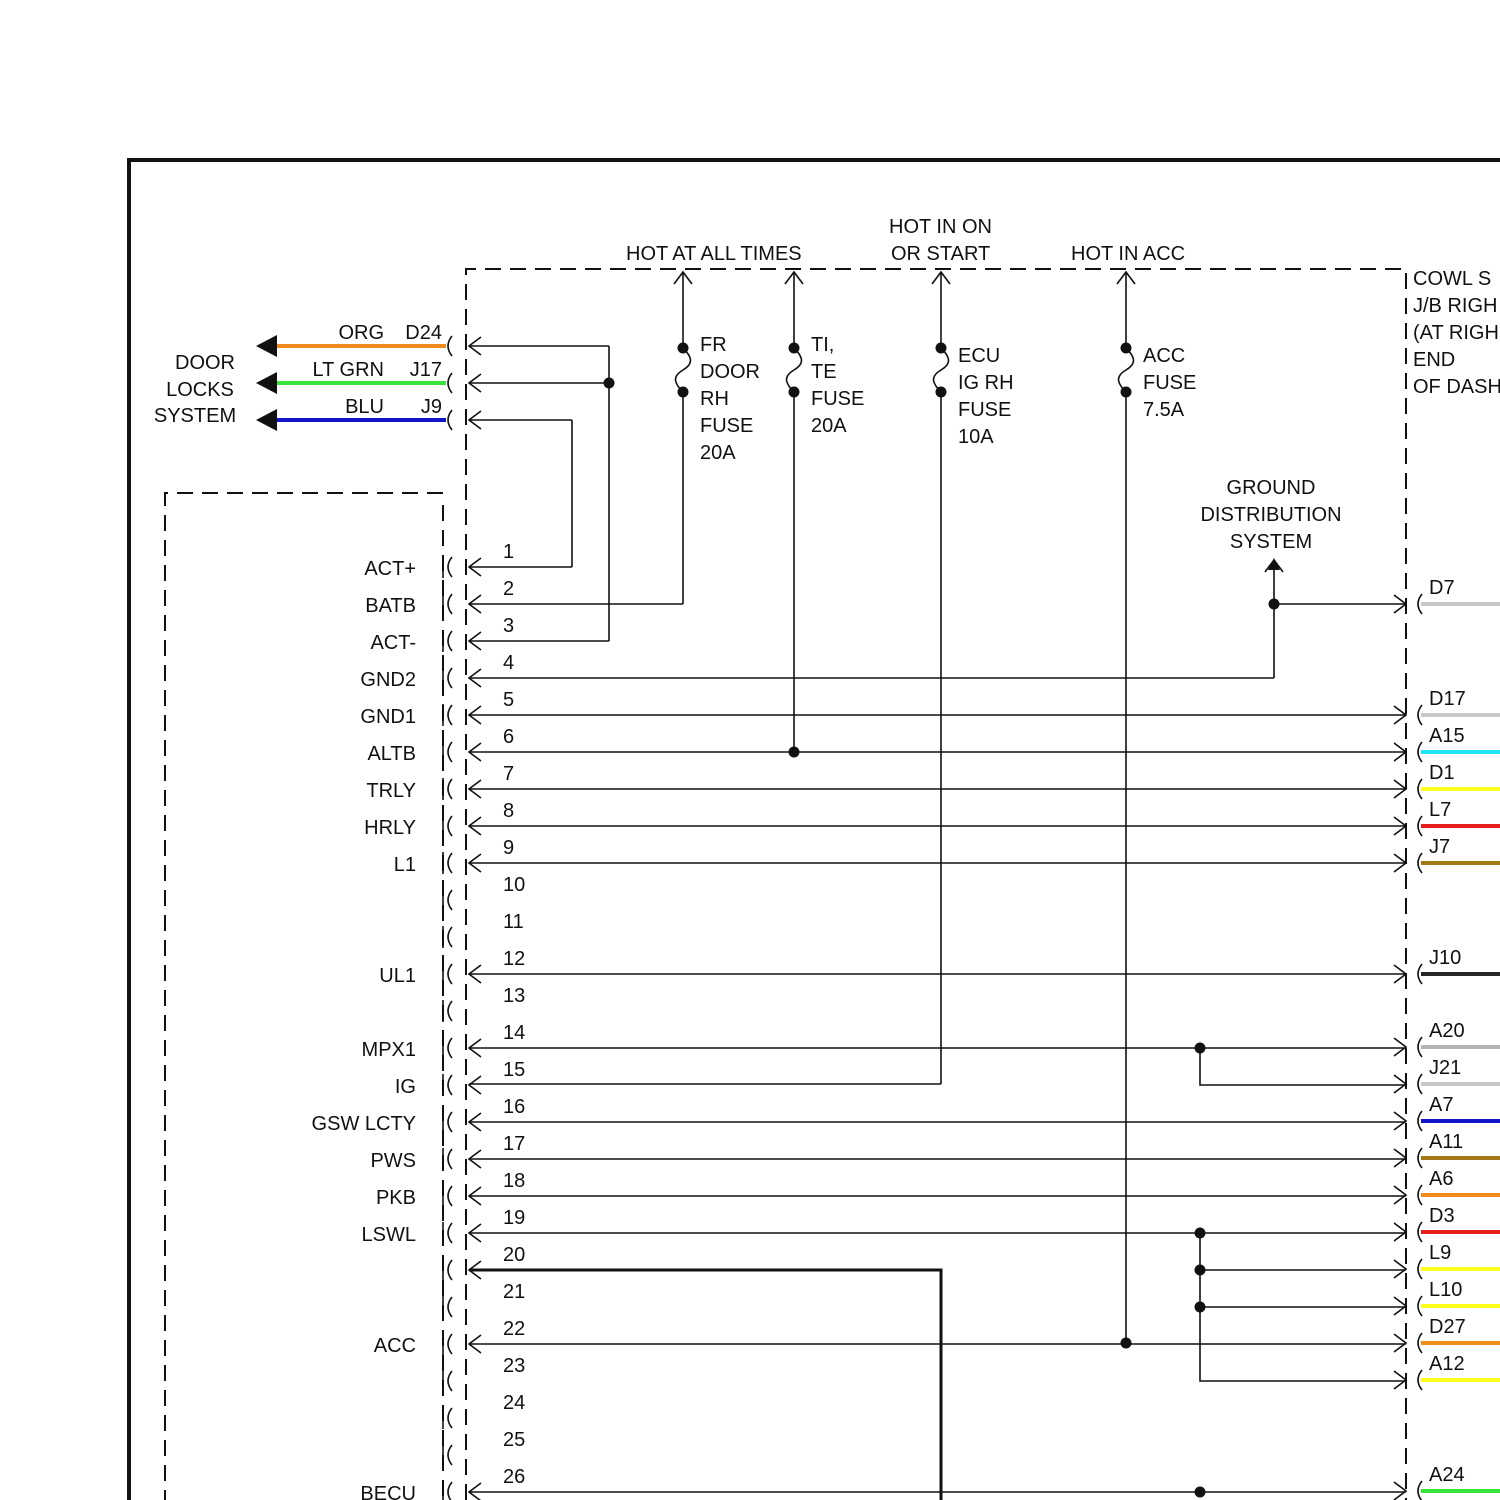 The height and width of the screenshot is (1500, 1500). I want to click on pin-number: 16, so click(514, 1107).